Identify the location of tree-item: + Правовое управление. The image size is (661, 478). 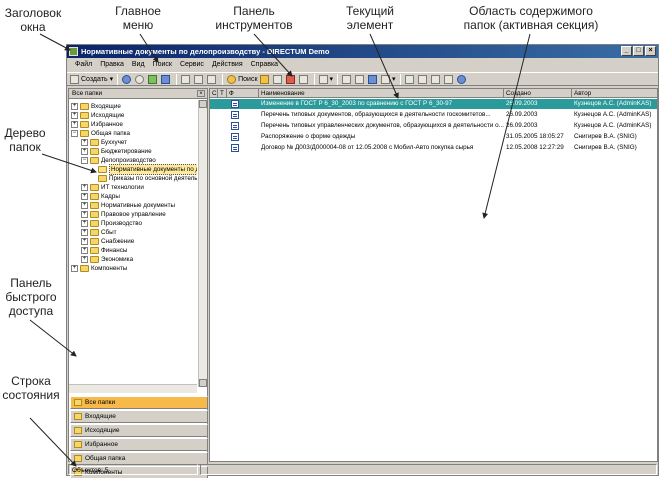
(123, 214).